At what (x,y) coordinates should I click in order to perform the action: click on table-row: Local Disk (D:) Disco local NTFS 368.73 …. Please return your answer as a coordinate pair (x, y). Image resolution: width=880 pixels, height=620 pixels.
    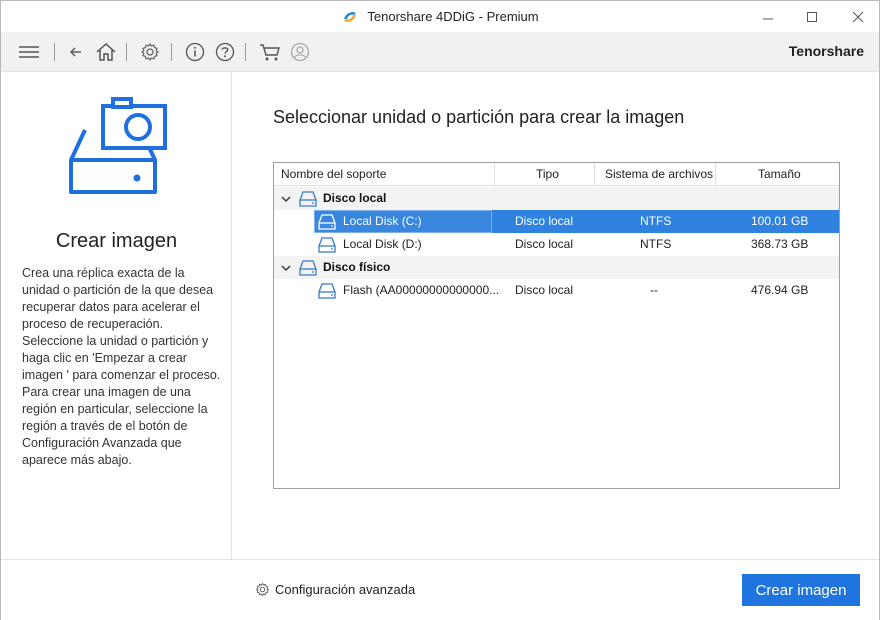
    Looking at the image, I should click on (556, 244).